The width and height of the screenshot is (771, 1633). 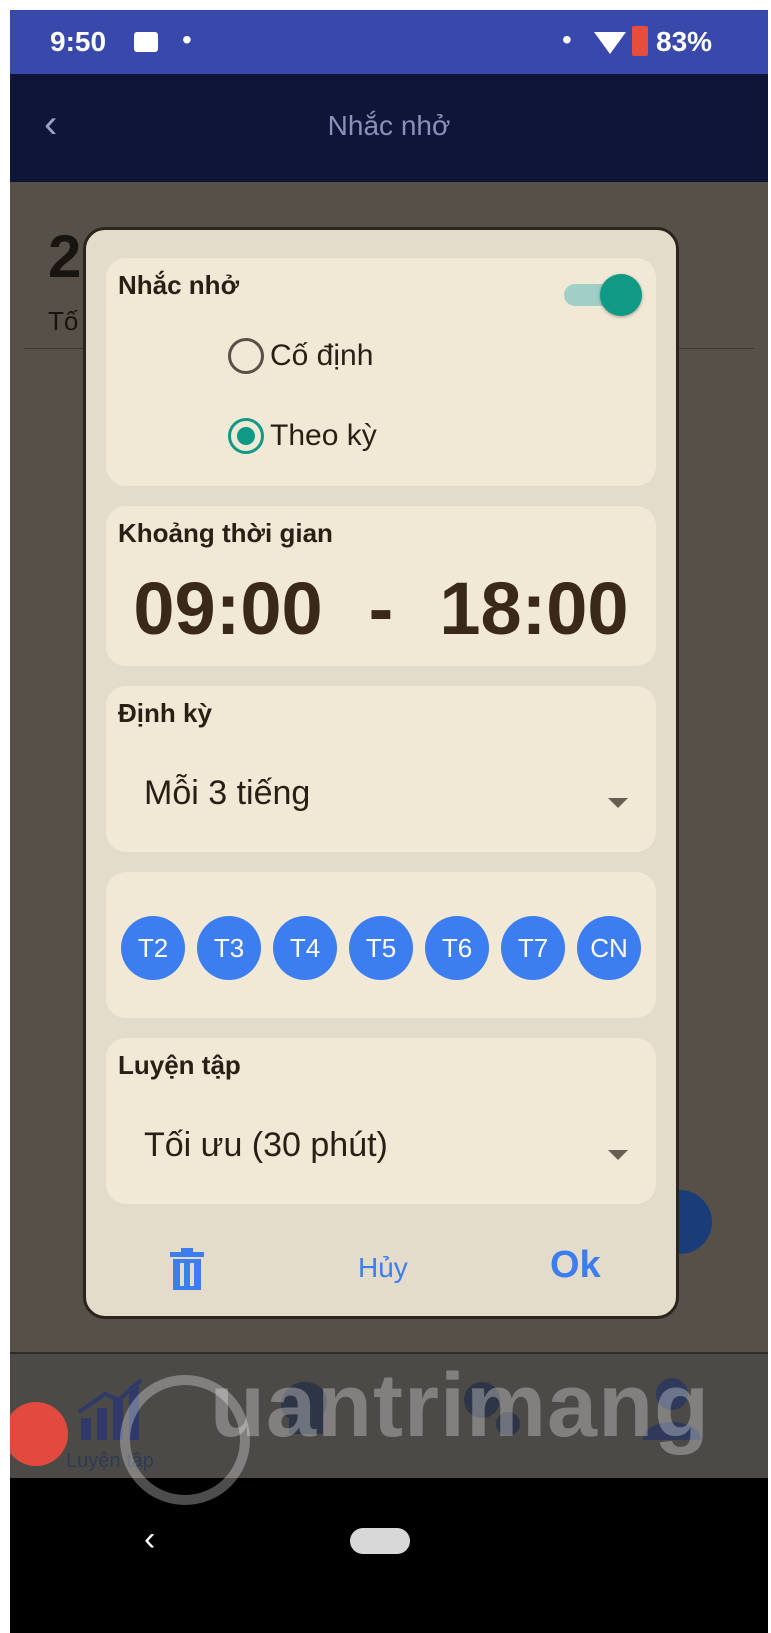 I want to click on system-navigation-bar: ‹, so click(x=389, y=1555).